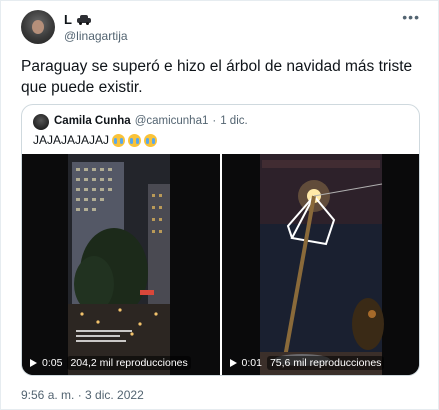  I want to click on video-1-time: 0:05, so click(52, 363).